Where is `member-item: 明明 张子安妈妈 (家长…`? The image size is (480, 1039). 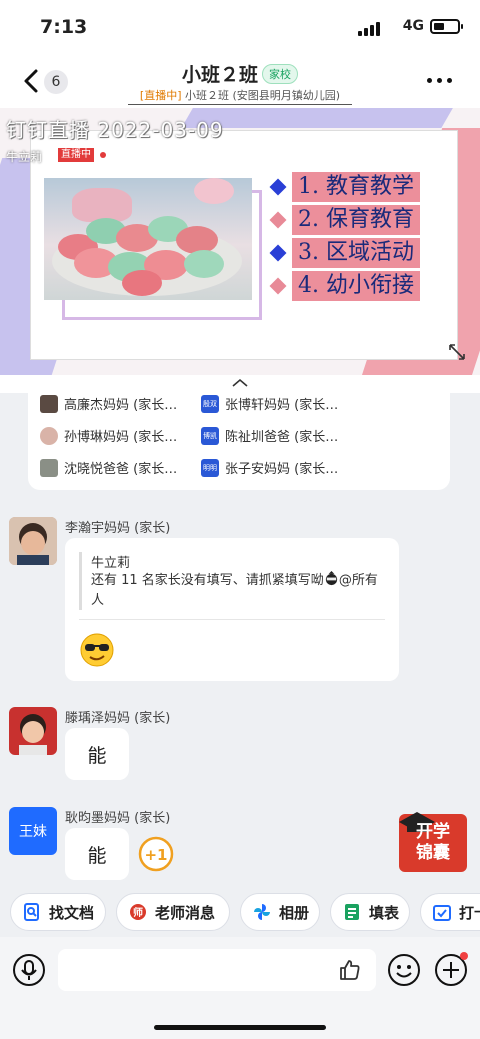 member-item: 明明 张子安妈妈 (家长… is located at coordinates (269, 467).